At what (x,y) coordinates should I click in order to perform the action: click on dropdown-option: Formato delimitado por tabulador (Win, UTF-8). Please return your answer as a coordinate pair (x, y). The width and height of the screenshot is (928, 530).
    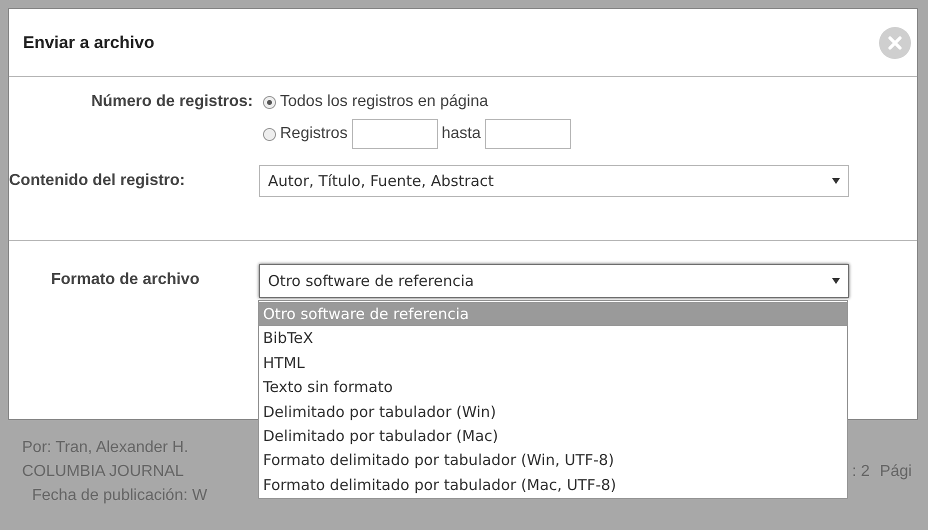
    Looking at the image, I should click on (553, 460).